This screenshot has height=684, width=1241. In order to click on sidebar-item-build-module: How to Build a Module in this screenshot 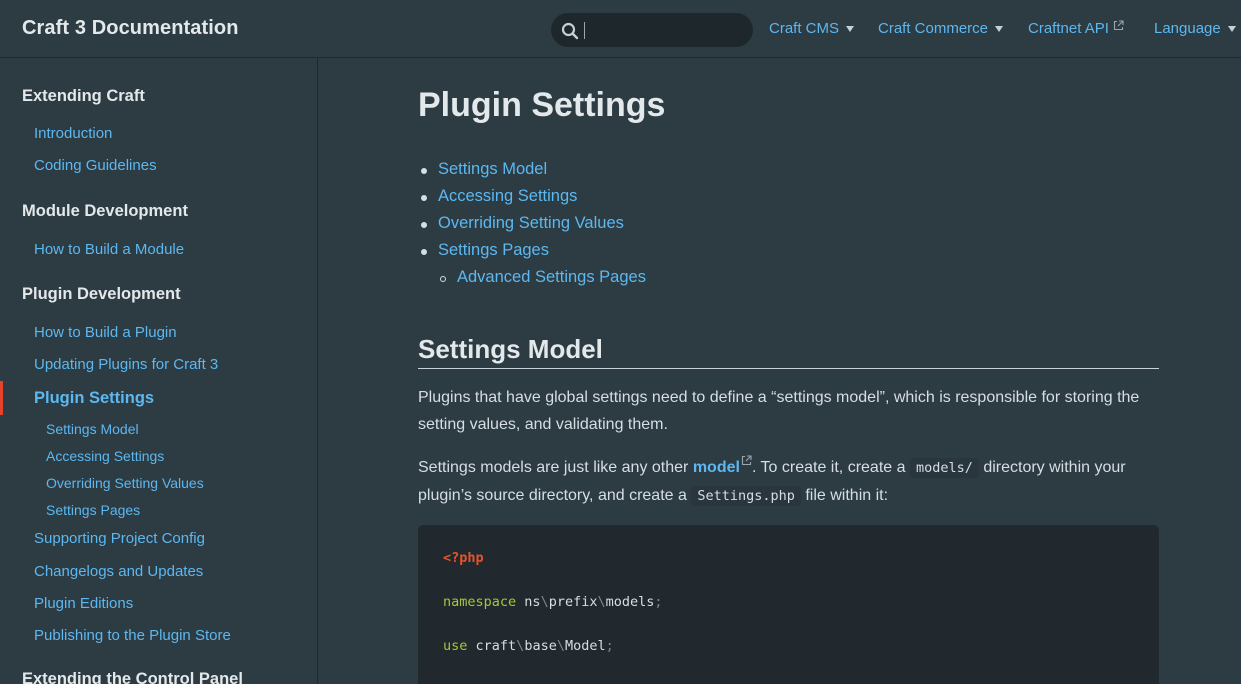, I will do `click(109, 249)`.